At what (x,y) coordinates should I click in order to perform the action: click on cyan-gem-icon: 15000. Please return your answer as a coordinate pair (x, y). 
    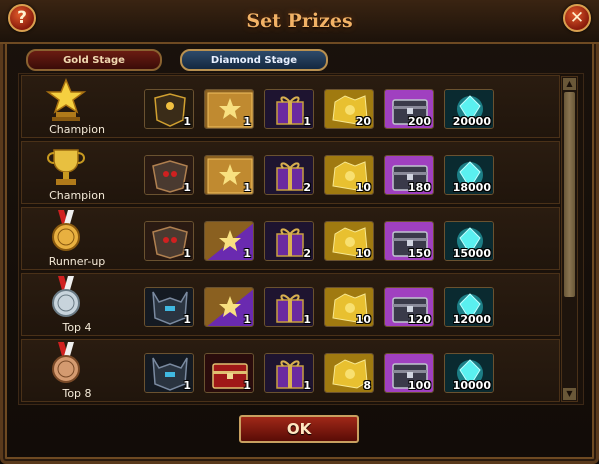
    Looking at the image, I should click on (469, 241).